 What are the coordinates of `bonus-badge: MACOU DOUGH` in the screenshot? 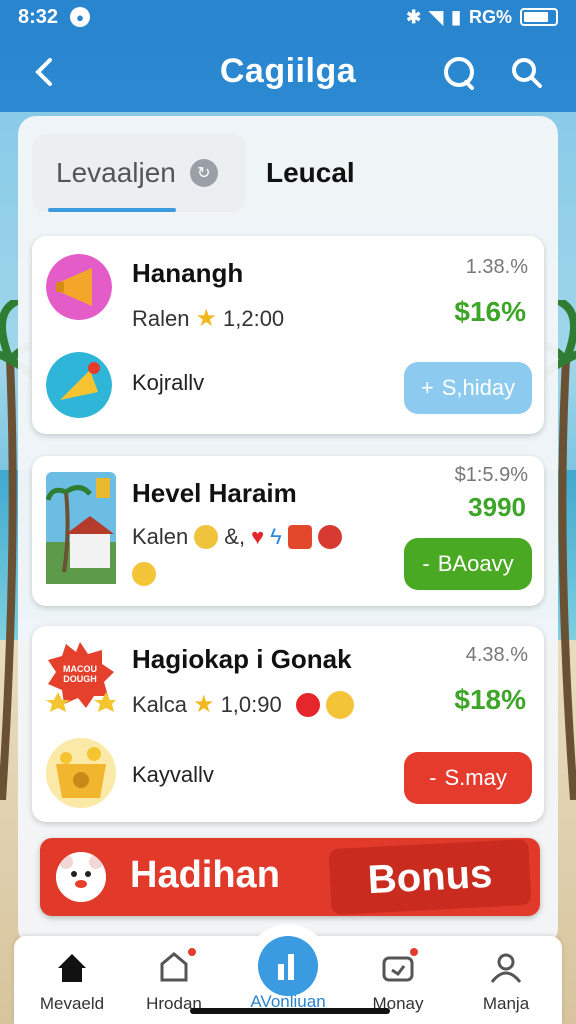 It's located at (80, 676).